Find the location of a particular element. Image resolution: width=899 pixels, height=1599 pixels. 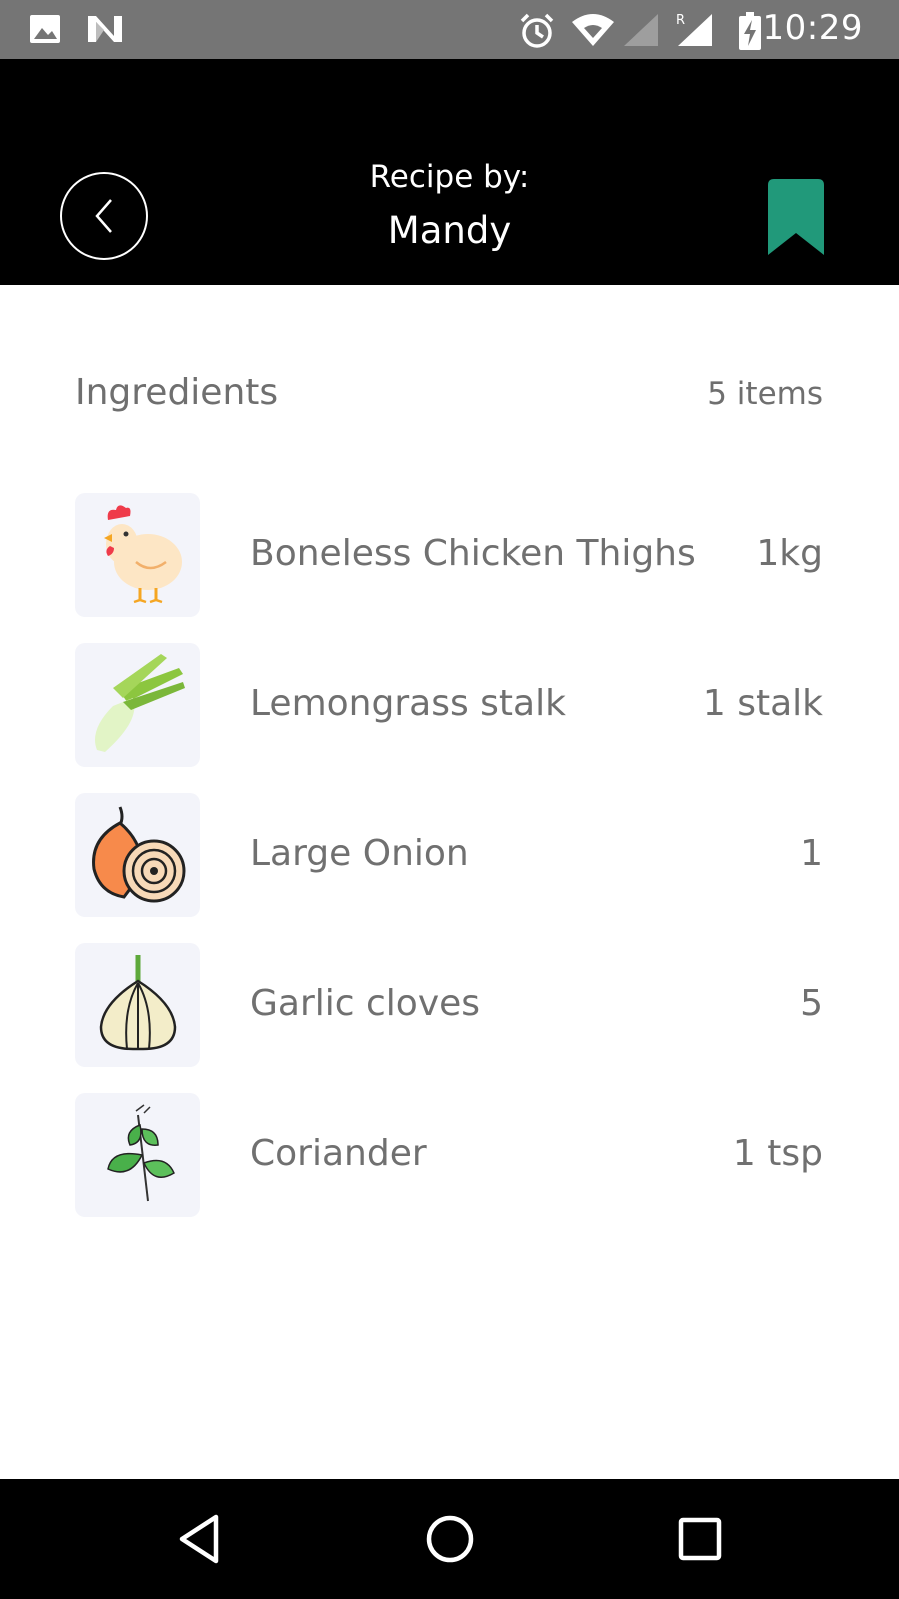

bookmark-icon is located at coordinates (796, 217).